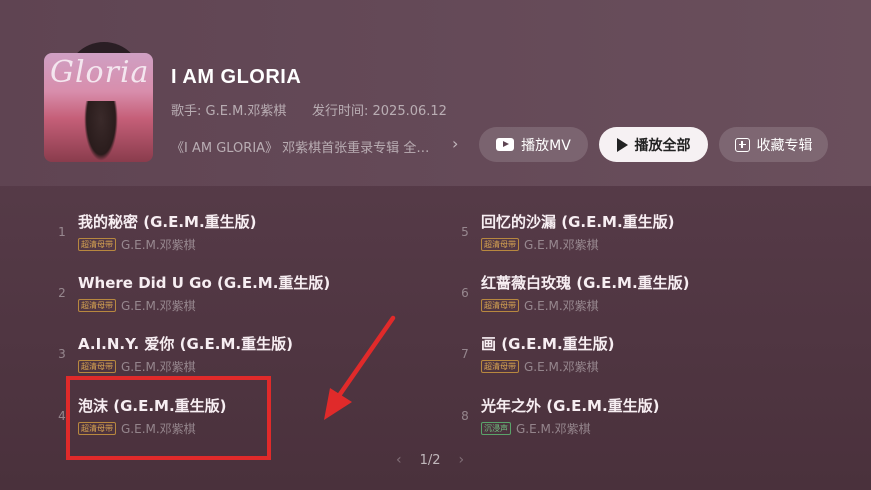 The image size is (871, 490). What do you see at coordinates (360, 367) in the screenshot?
I see `annotation-arrow` at bounding box center [360, 367].